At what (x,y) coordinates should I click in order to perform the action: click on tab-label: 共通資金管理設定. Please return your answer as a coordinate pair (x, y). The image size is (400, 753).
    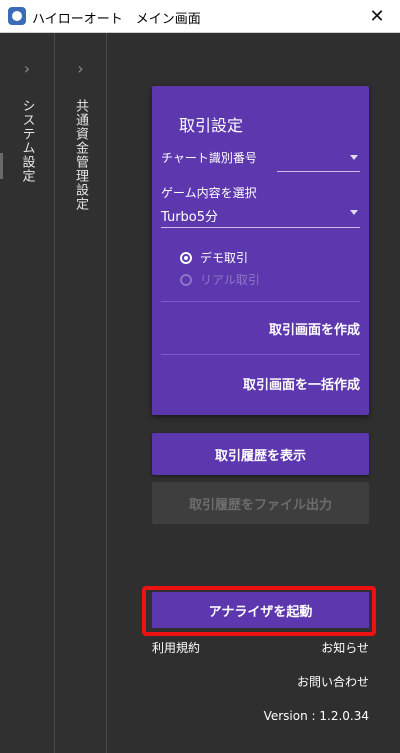
    Looking at the image, I should click on (80, 155).